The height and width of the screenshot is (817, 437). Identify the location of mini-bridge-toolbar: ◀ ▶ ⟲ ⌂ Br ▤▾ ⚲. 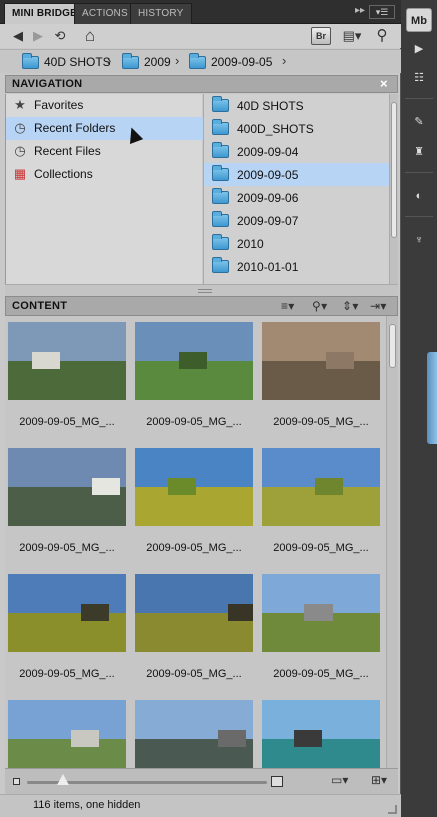
(200, 36).